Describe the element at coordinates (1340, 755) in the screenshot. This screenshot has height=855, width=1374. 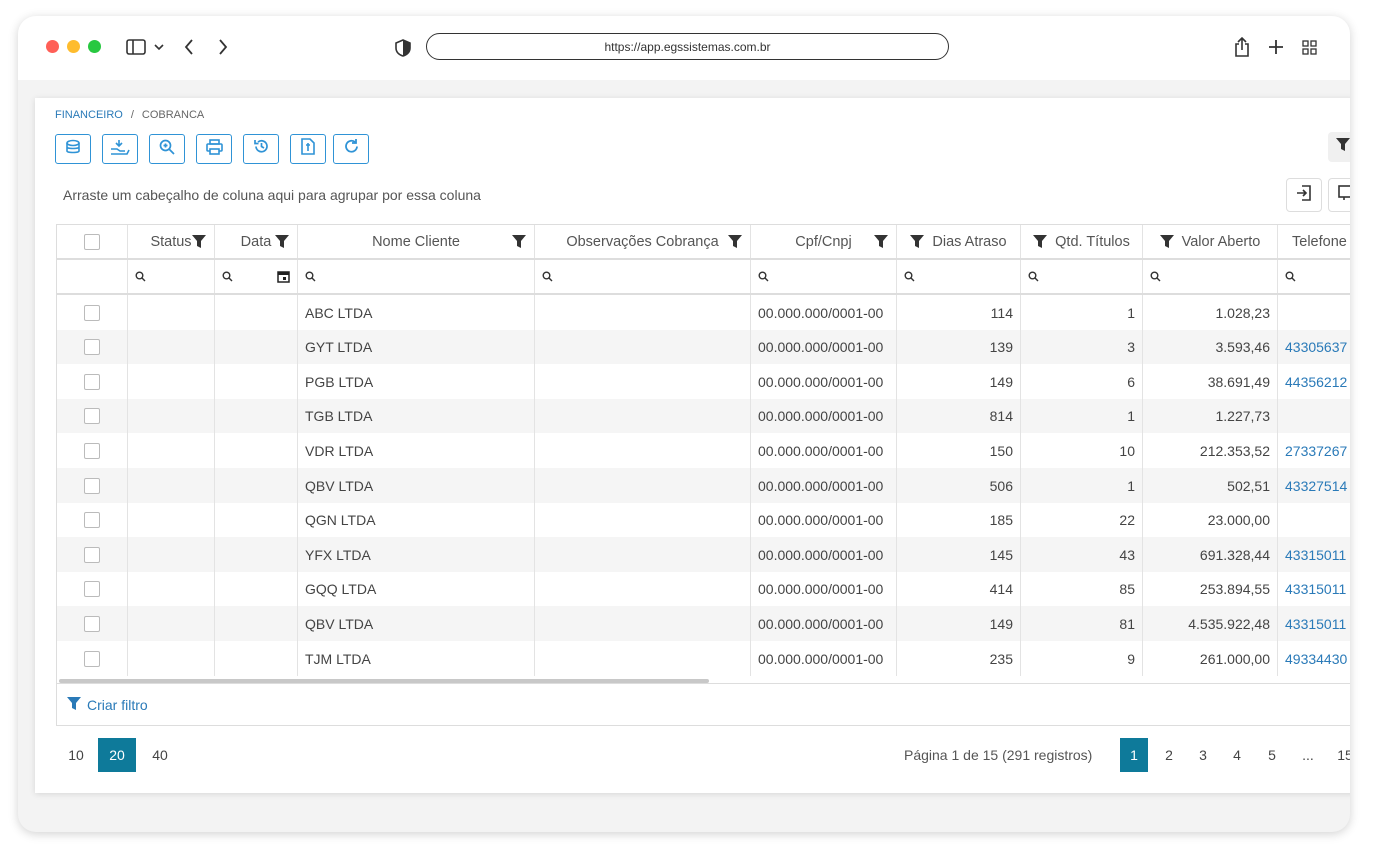
I see `page-last-button: 15` at that location.